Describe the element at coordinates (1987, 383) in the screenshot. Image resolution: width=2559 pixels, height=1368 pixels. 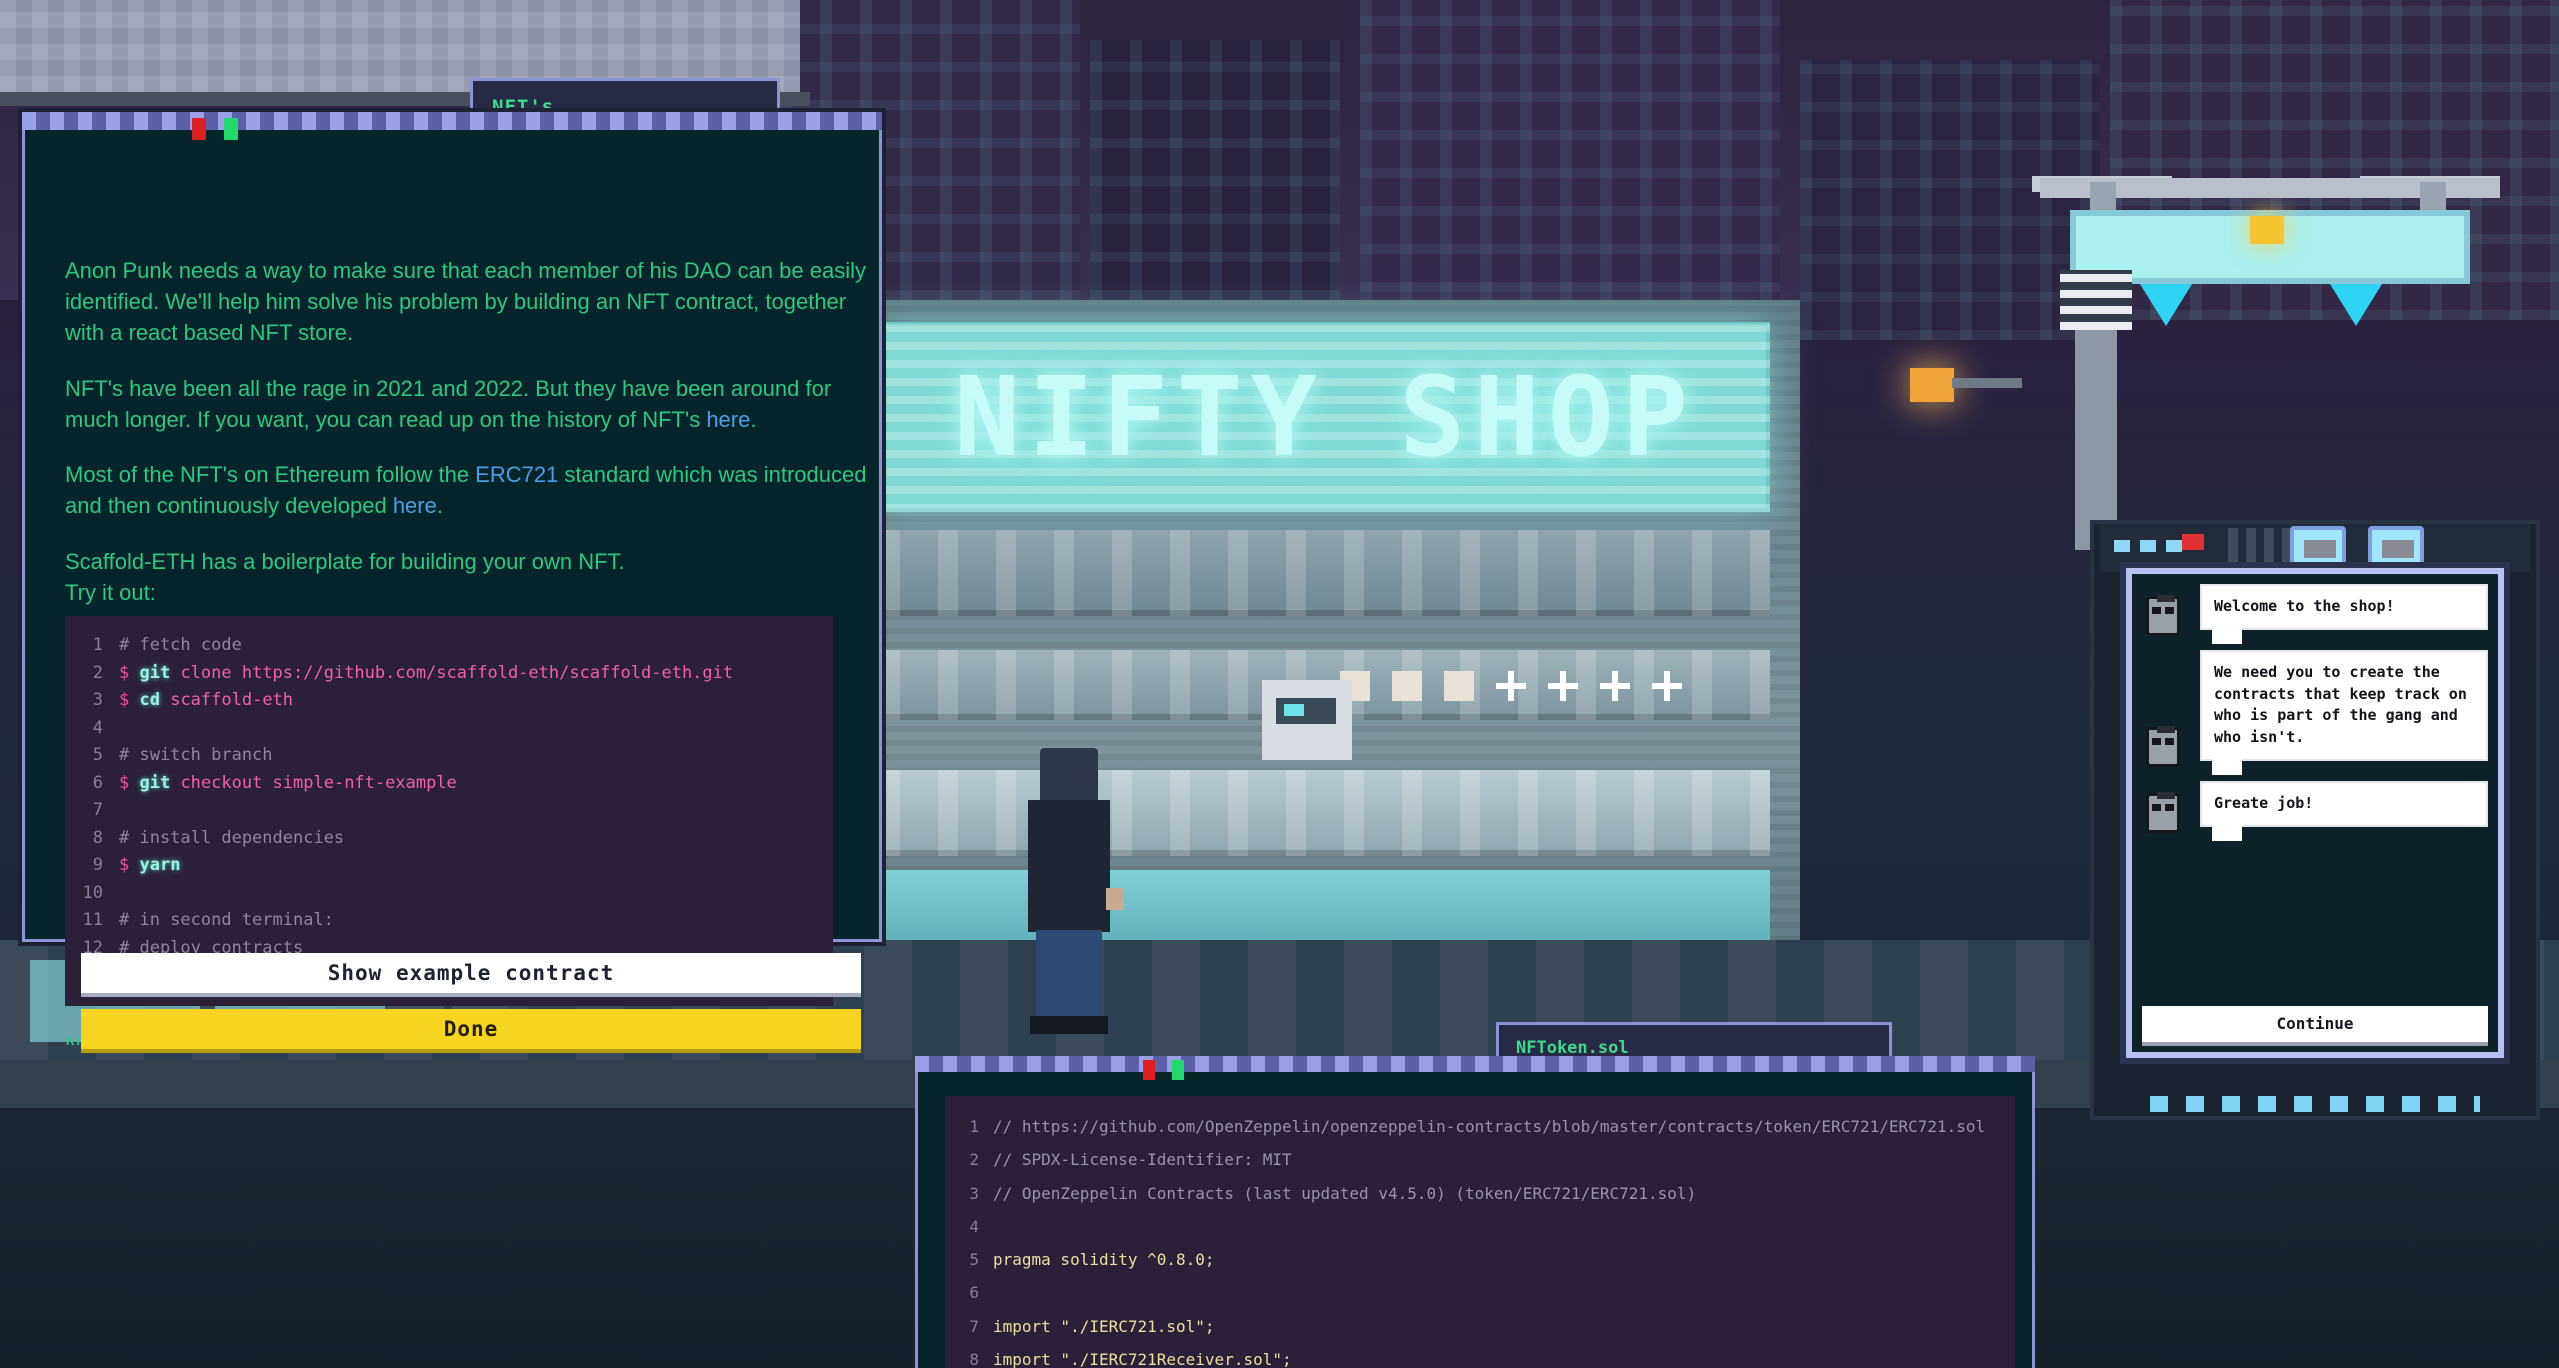
I see `street-lamp-arm` at that location.